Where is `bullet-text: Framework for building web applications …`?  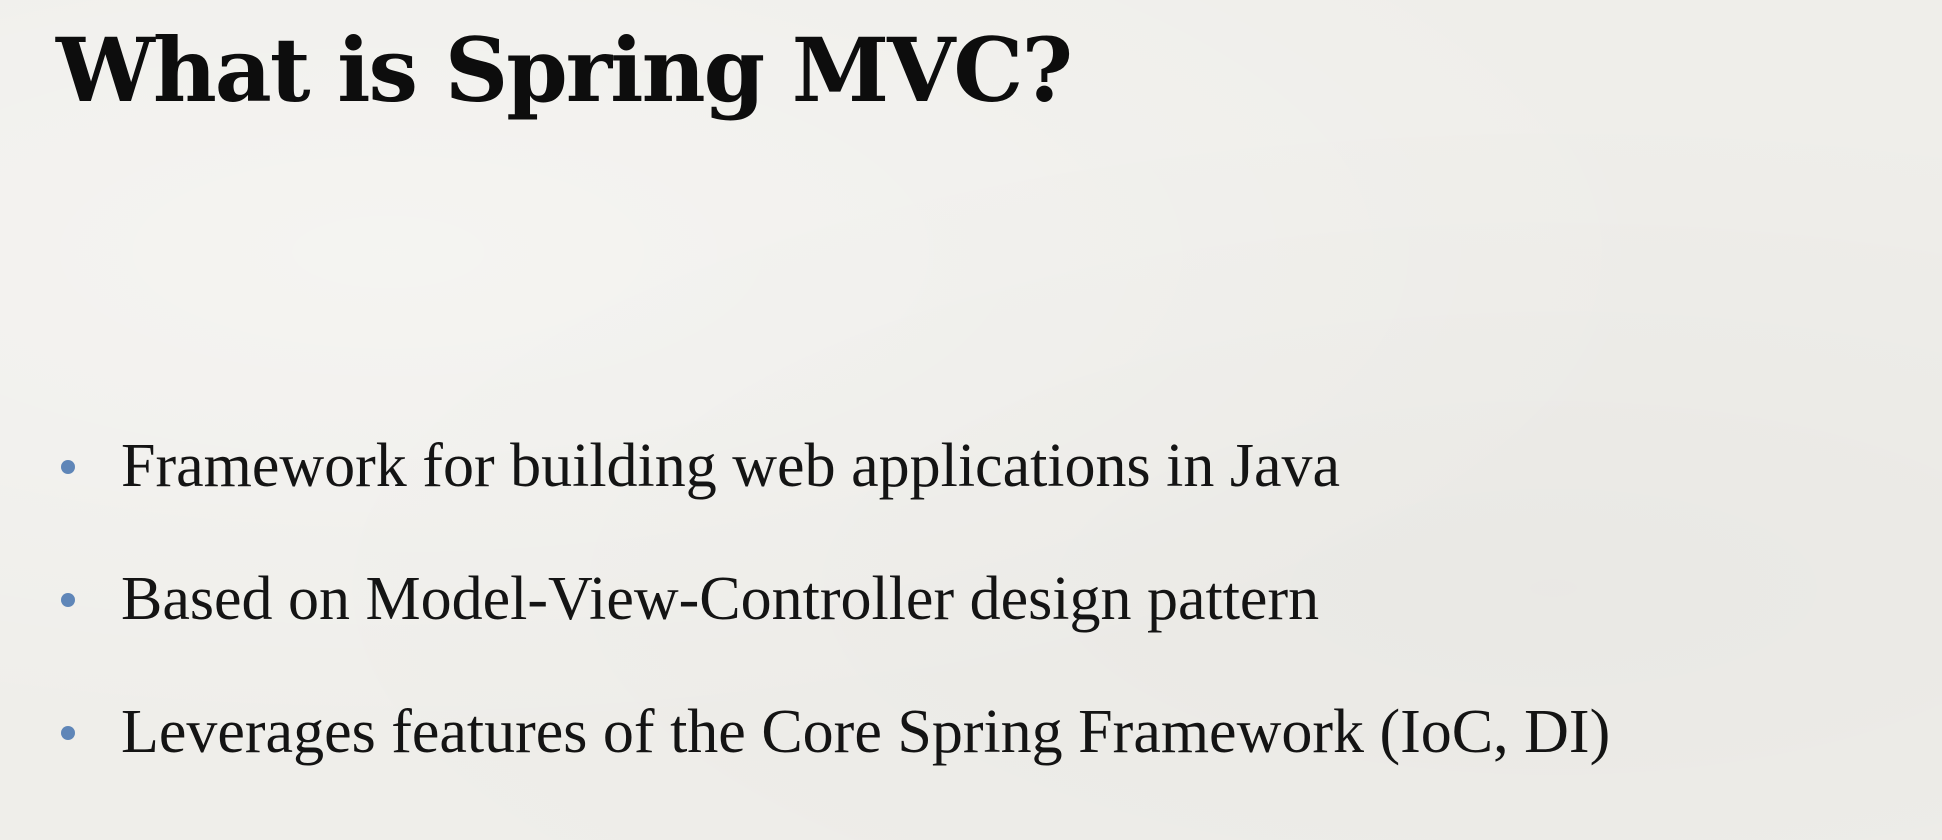
bullet-text: Framework for building web applications … is located at coordinates (731, 466).